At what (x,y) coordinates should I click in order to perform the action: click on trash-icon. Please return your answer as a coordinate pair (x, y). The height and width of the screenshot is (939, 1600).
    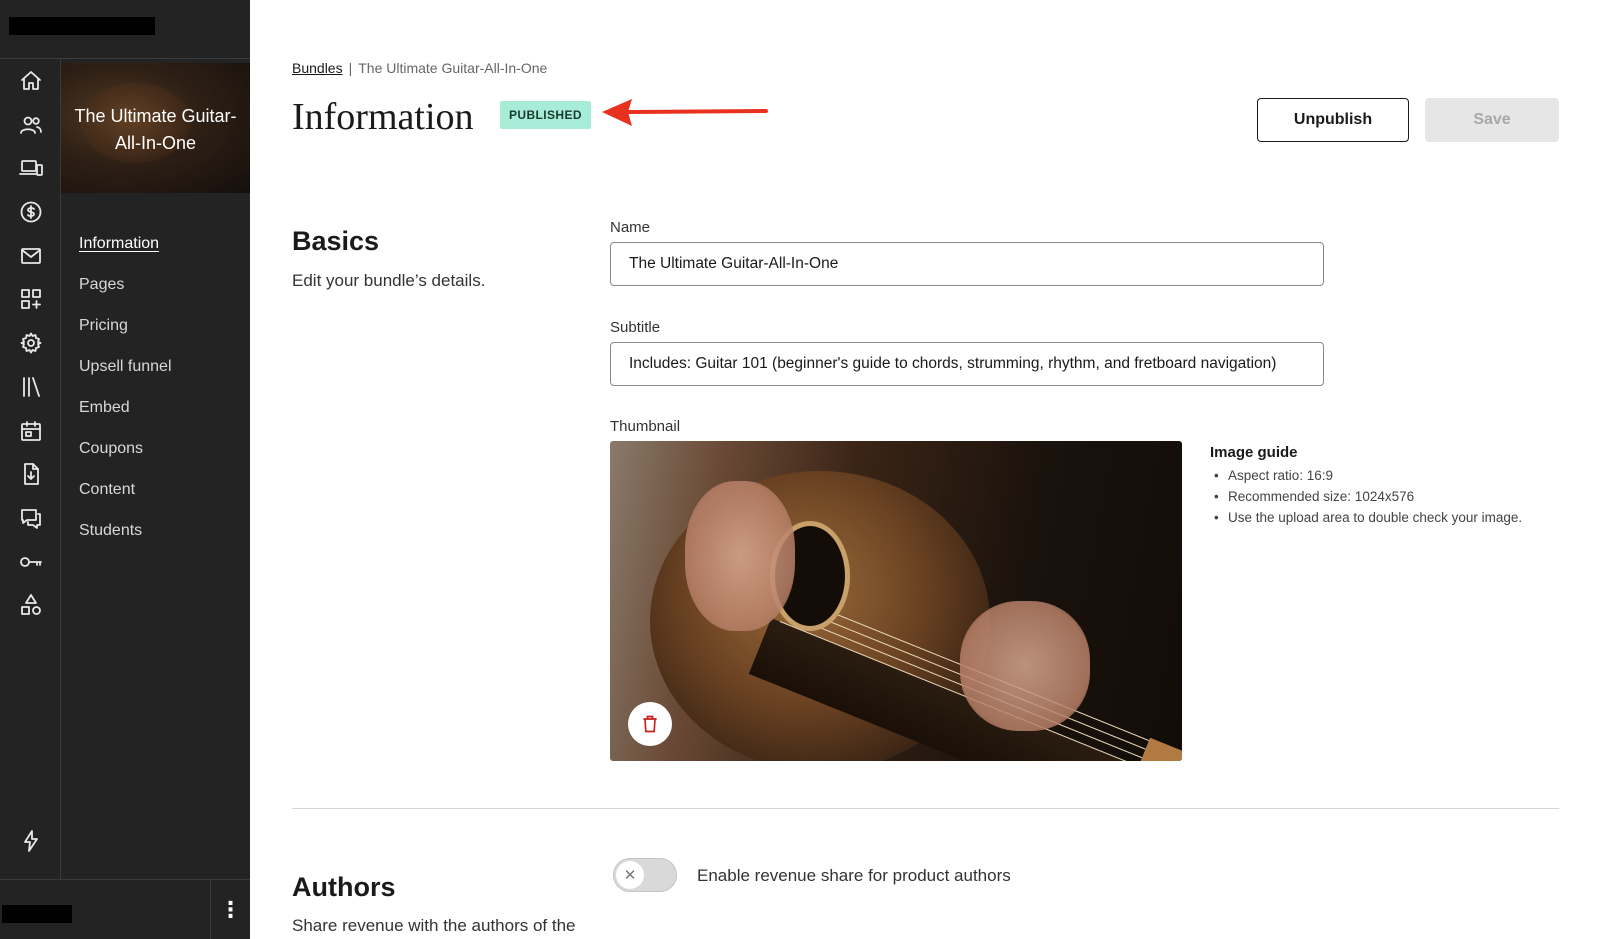
    Looking at the image, I should click on (650, 724).